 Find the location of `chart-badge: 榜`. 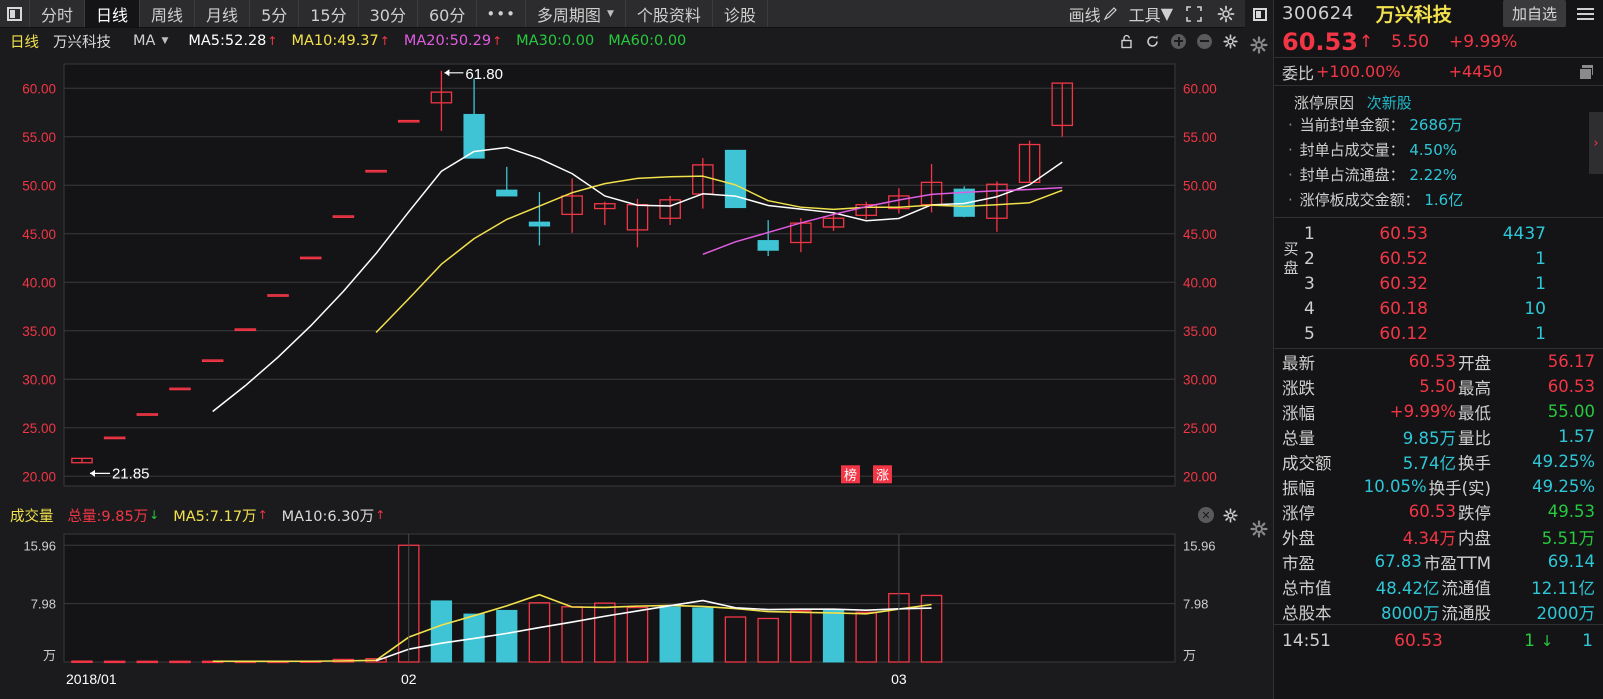

chart-badge: 榜 is located at coordinates (850, 475).